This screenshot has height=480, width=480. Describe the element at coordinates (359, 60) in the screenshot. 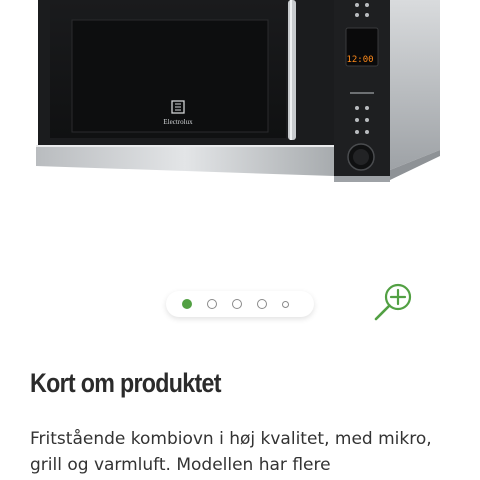

I see `display-time: 12:00` at that location.